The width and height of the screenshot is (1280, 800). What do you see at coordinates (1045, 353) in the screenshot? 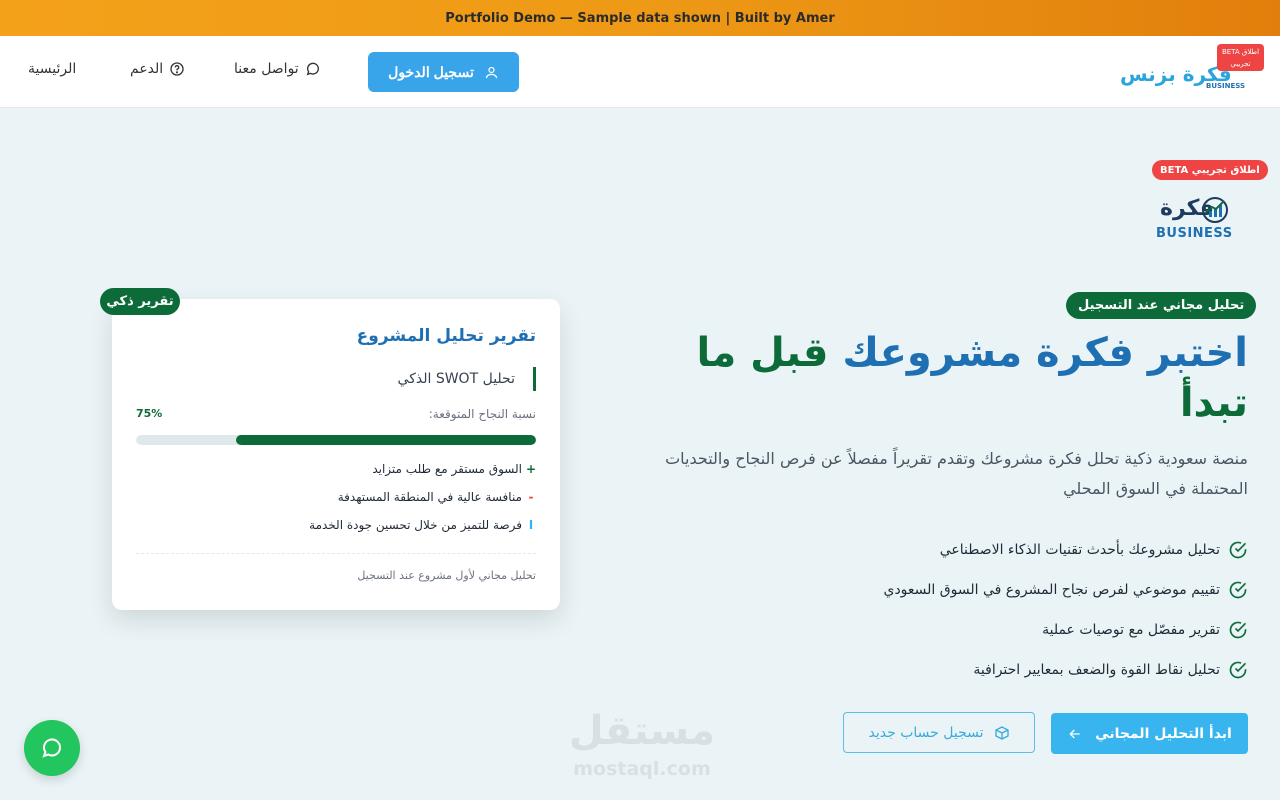
I see `headline-part-1: اختبر فكرة مشروعك` at bounding box center [1045, 353].